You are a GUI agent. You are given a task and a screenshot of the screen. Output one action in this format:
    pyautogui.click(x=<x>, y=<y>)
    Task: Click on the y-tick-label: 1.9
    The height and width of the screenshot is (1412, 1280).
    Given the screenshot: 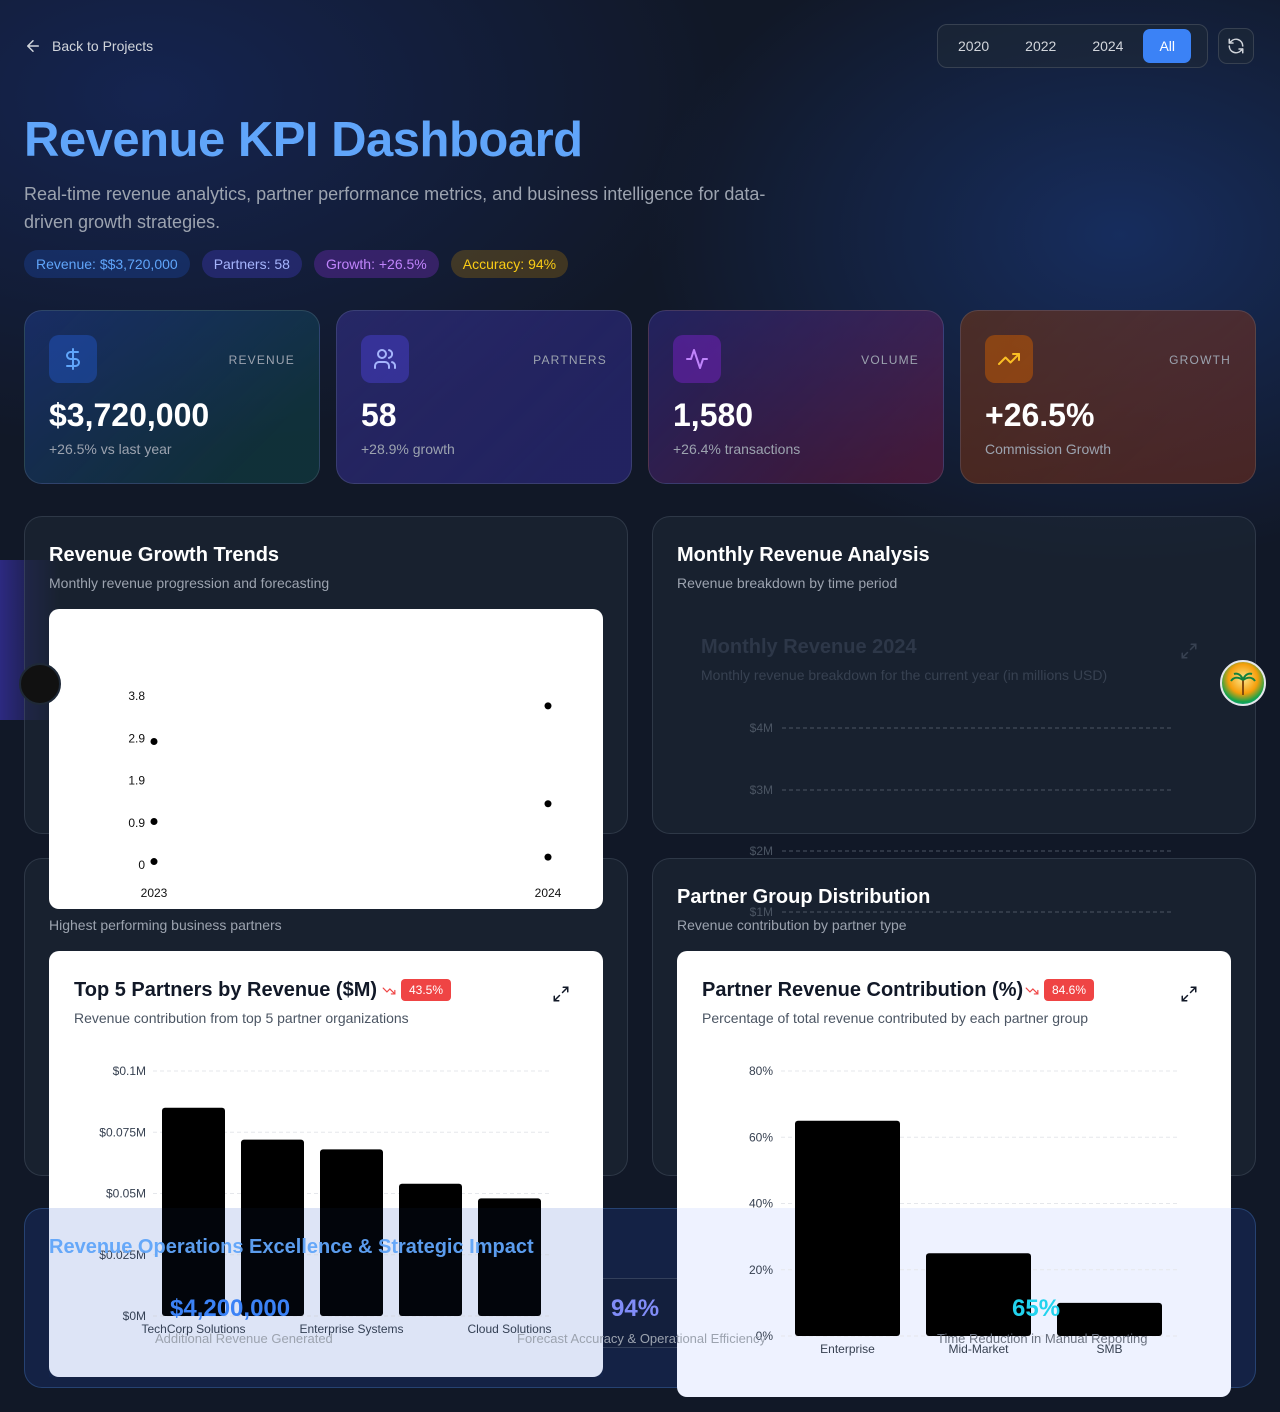 What is the action you would take?
    pyautogui.click(x=136, y=781)
    